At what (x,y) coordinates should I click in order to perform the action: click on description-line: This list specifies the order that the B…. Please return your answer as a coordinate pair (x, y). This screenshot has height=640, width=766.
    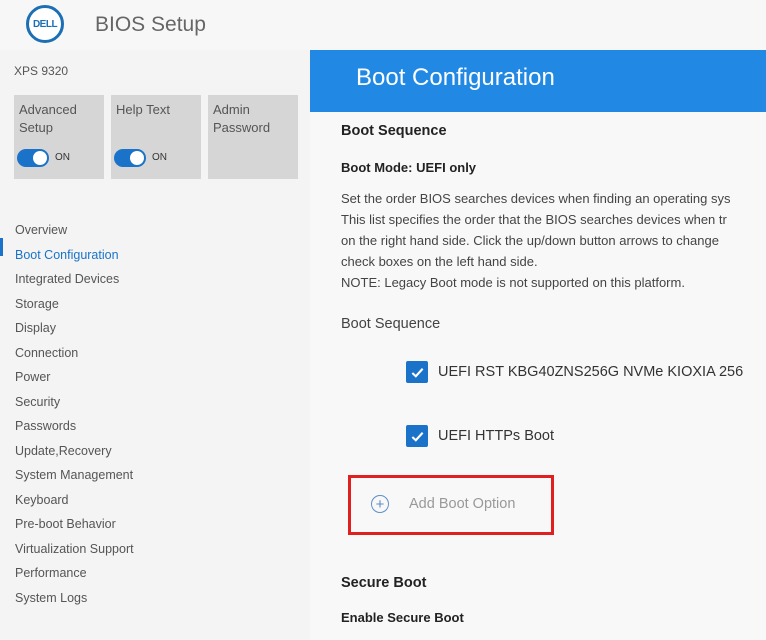
    Looking at the image, I should click on (534, 219).